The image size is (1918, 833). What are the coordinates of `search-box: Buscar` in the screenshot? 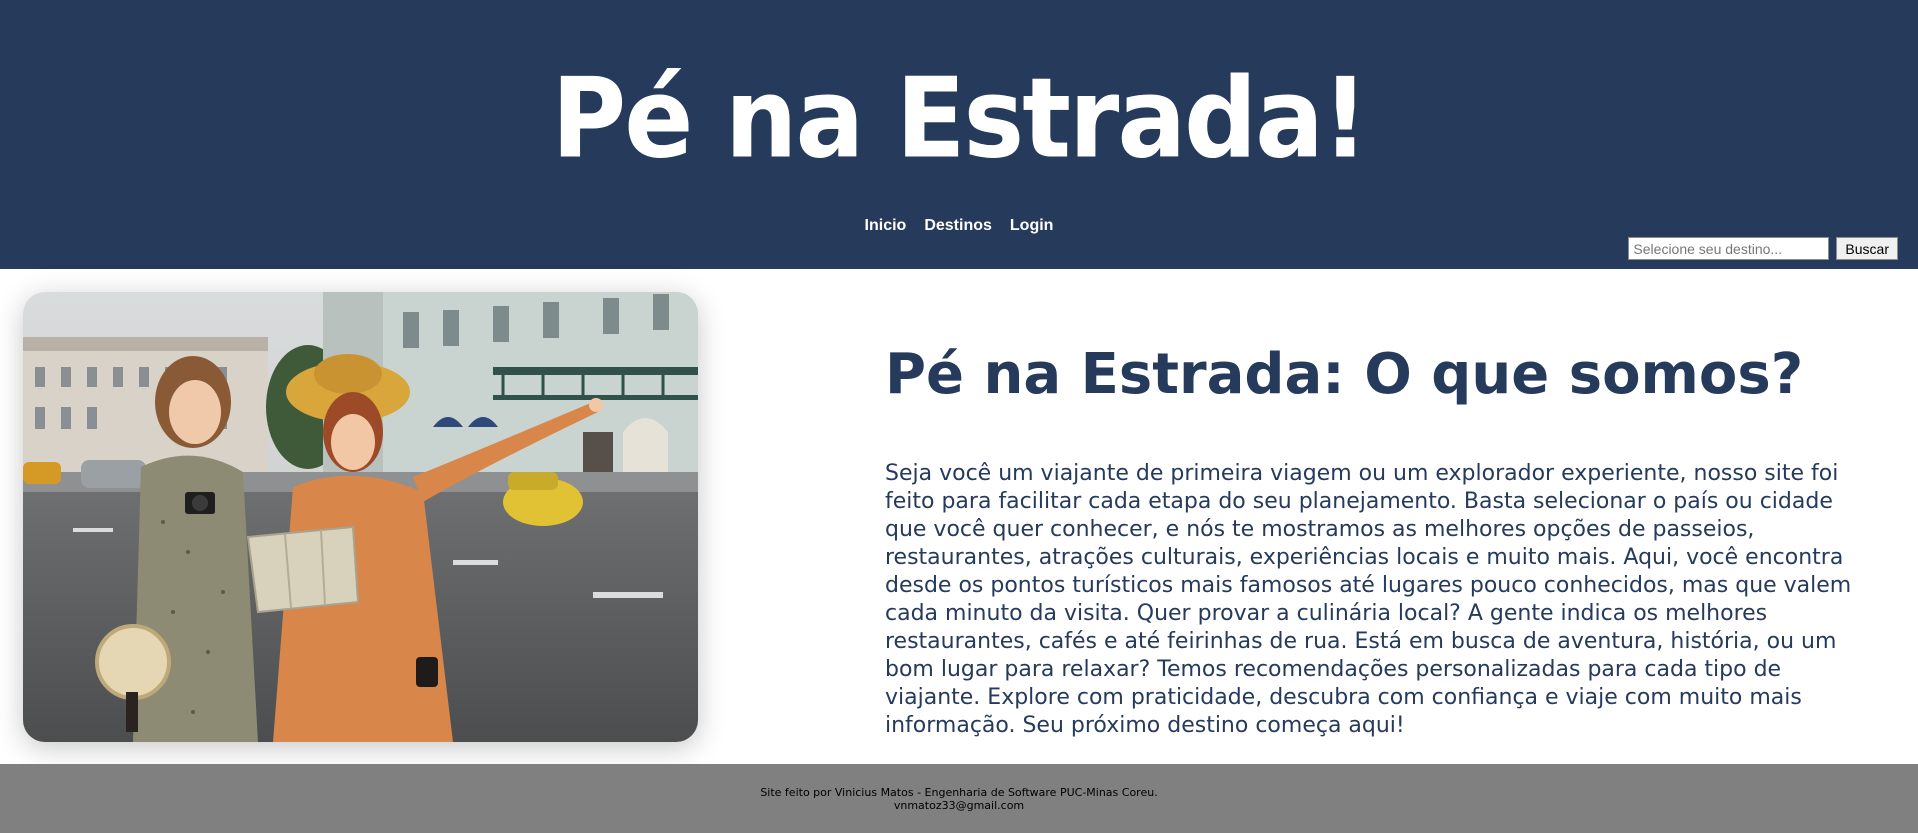 It's located at (1763, 248).